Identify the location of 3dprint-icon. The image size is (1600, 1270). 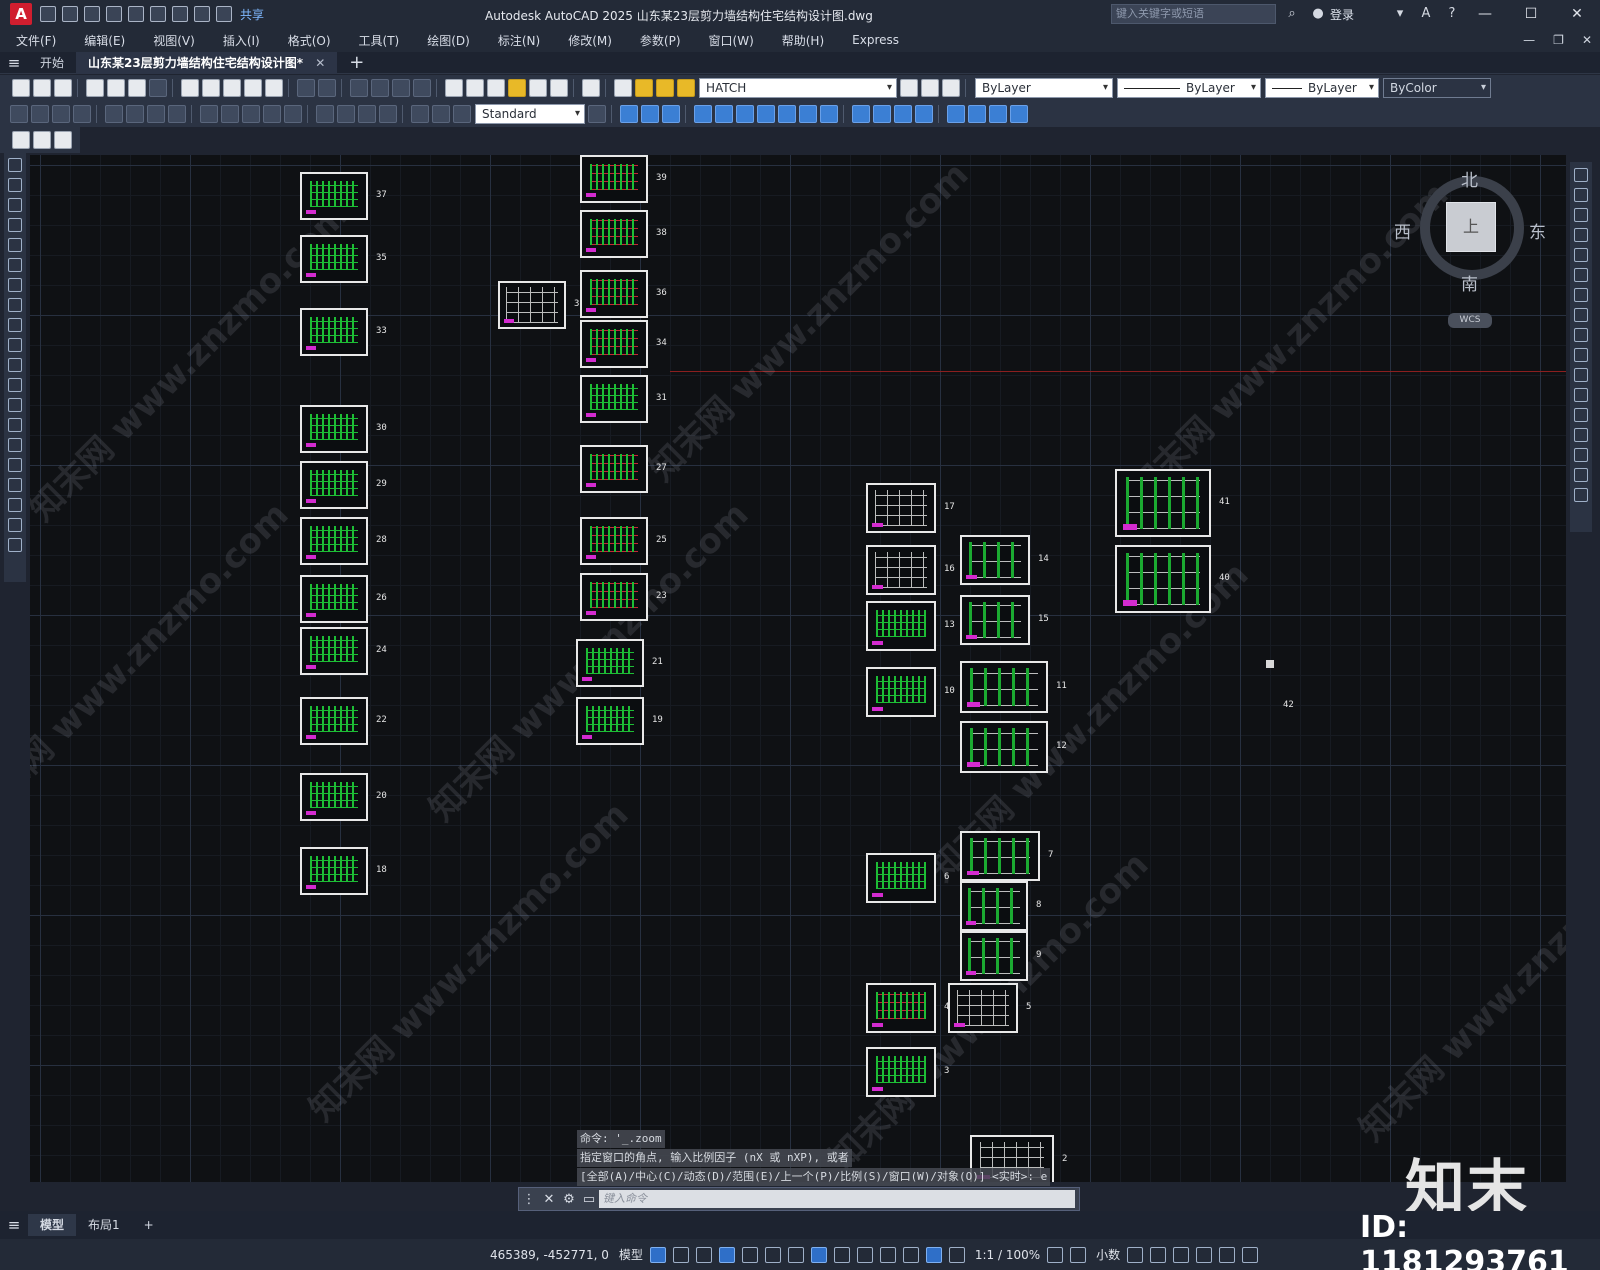
(158, 88).